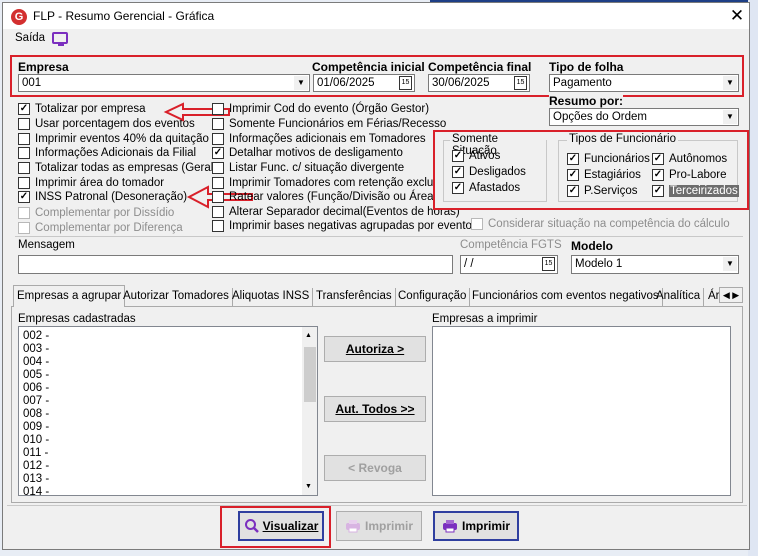  What do you see at coordinates (36, 479) in the screenshot?
I see `list-item: 013 -` at bounding box center [36, 479].